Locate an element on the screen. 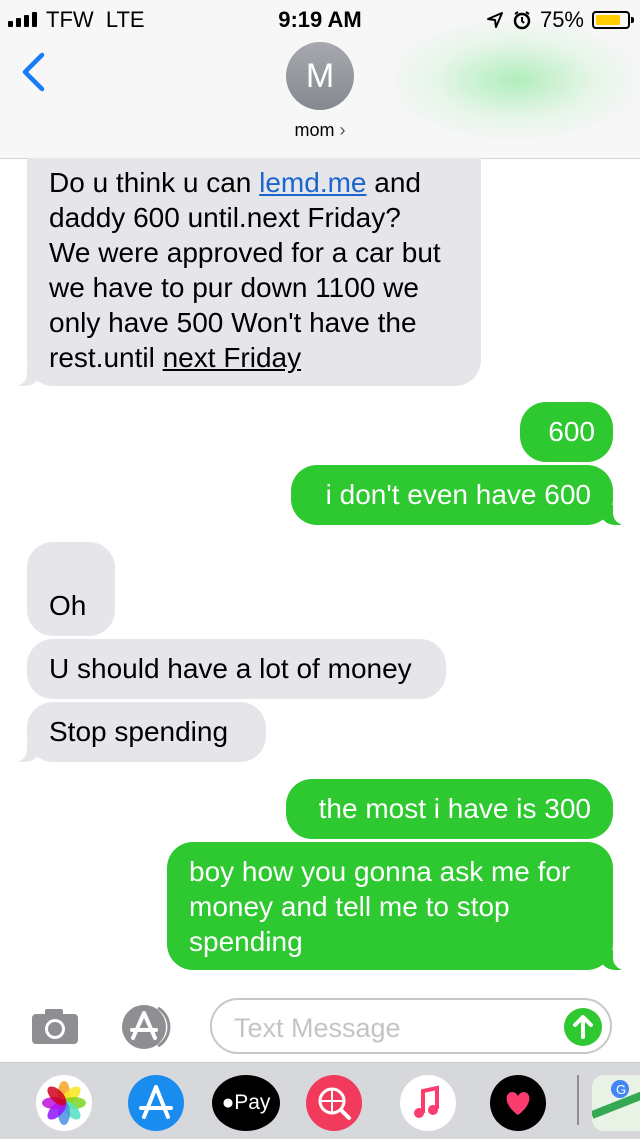 The width and height of the screenshot is (640, 1139). photos-app-button is located at coordinates (64, 1103).